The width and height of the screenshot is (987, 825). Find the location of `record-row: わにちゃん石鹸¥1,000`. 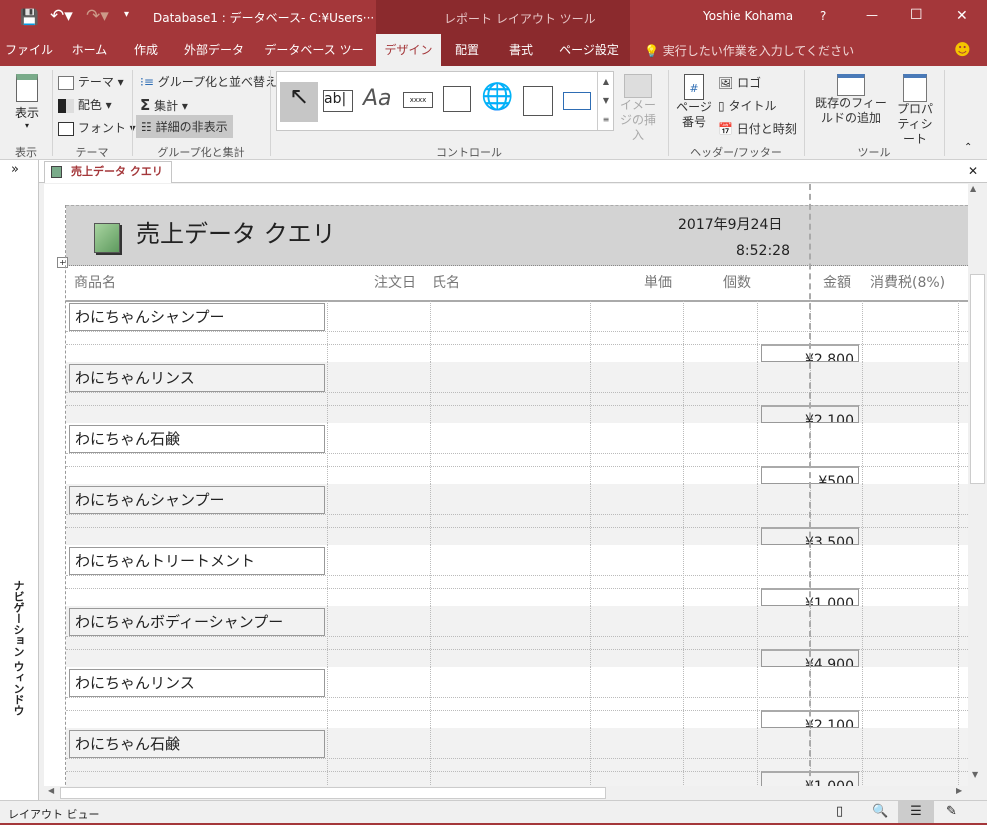

record-row: わにちゃん石鹸¥1,000 is located at coordinates (517, 757).